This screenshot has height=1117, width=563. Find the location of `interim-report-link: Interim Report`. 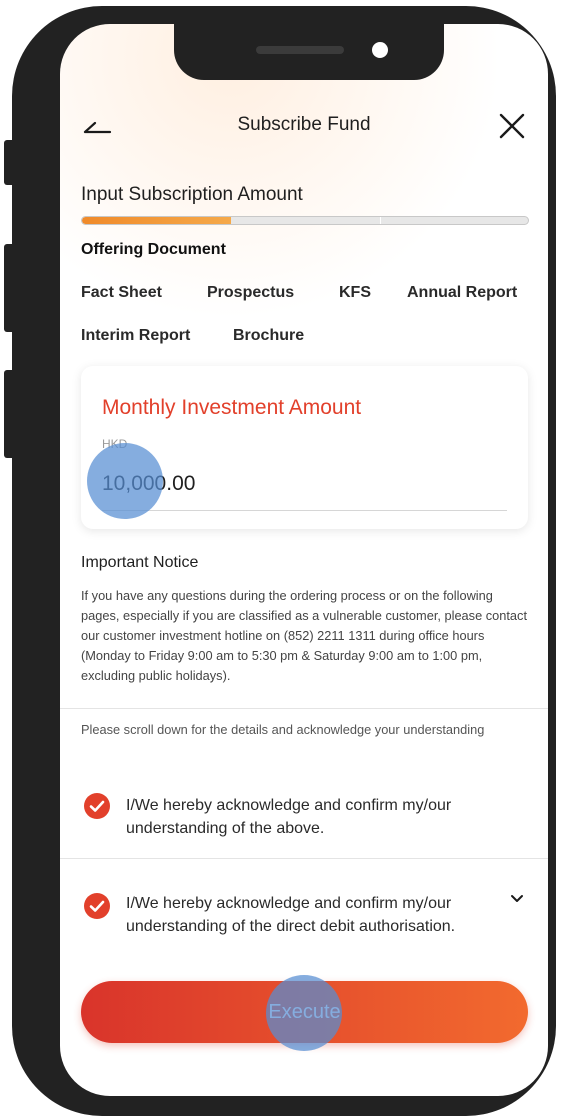

interim-report-link: Interim Report is located at coordinates (135, 336).